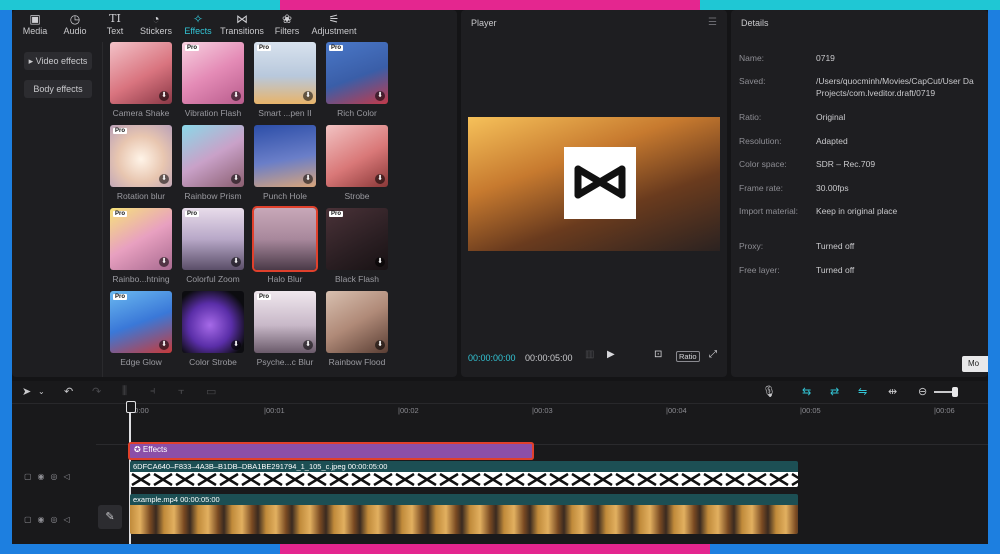 The image size is (1000, 554). I want to click on tab-effects: ✧ Effects, so click(198, 26).